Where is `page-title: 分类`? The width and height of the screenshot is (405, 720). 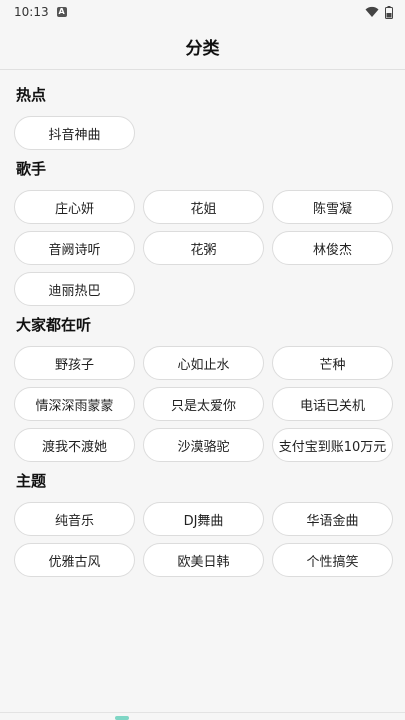
page-title: 分类 is located at coordinates (202, 49).